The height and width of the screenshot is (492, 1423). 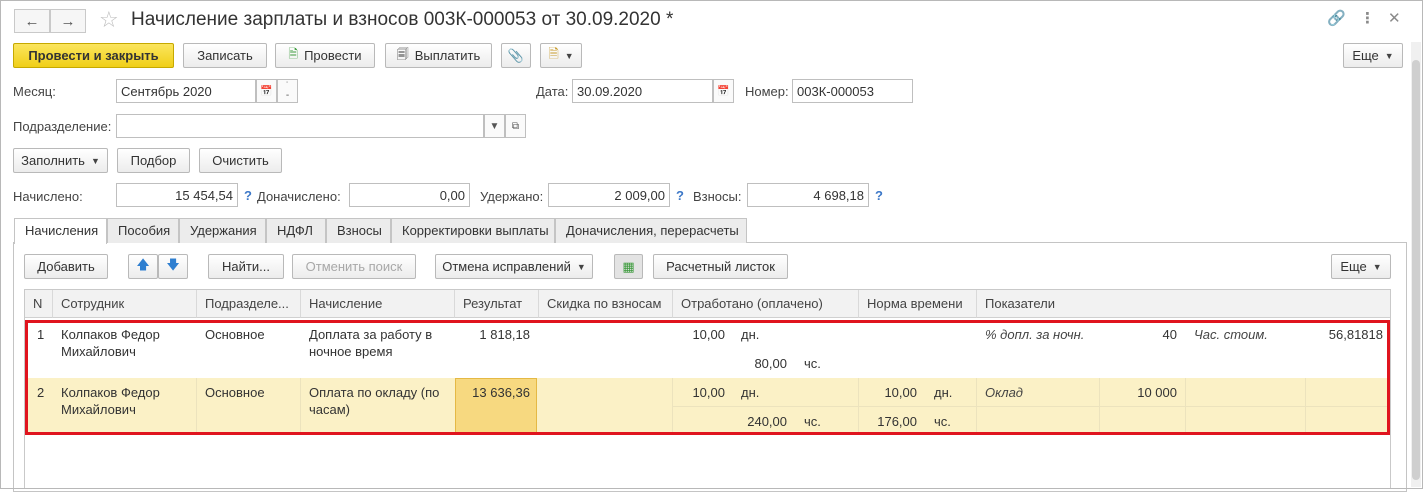 What do you see at coordinates (767, 91) in the screenshot?
I see `number-label: Номер:` at bounding box center [767, 91].